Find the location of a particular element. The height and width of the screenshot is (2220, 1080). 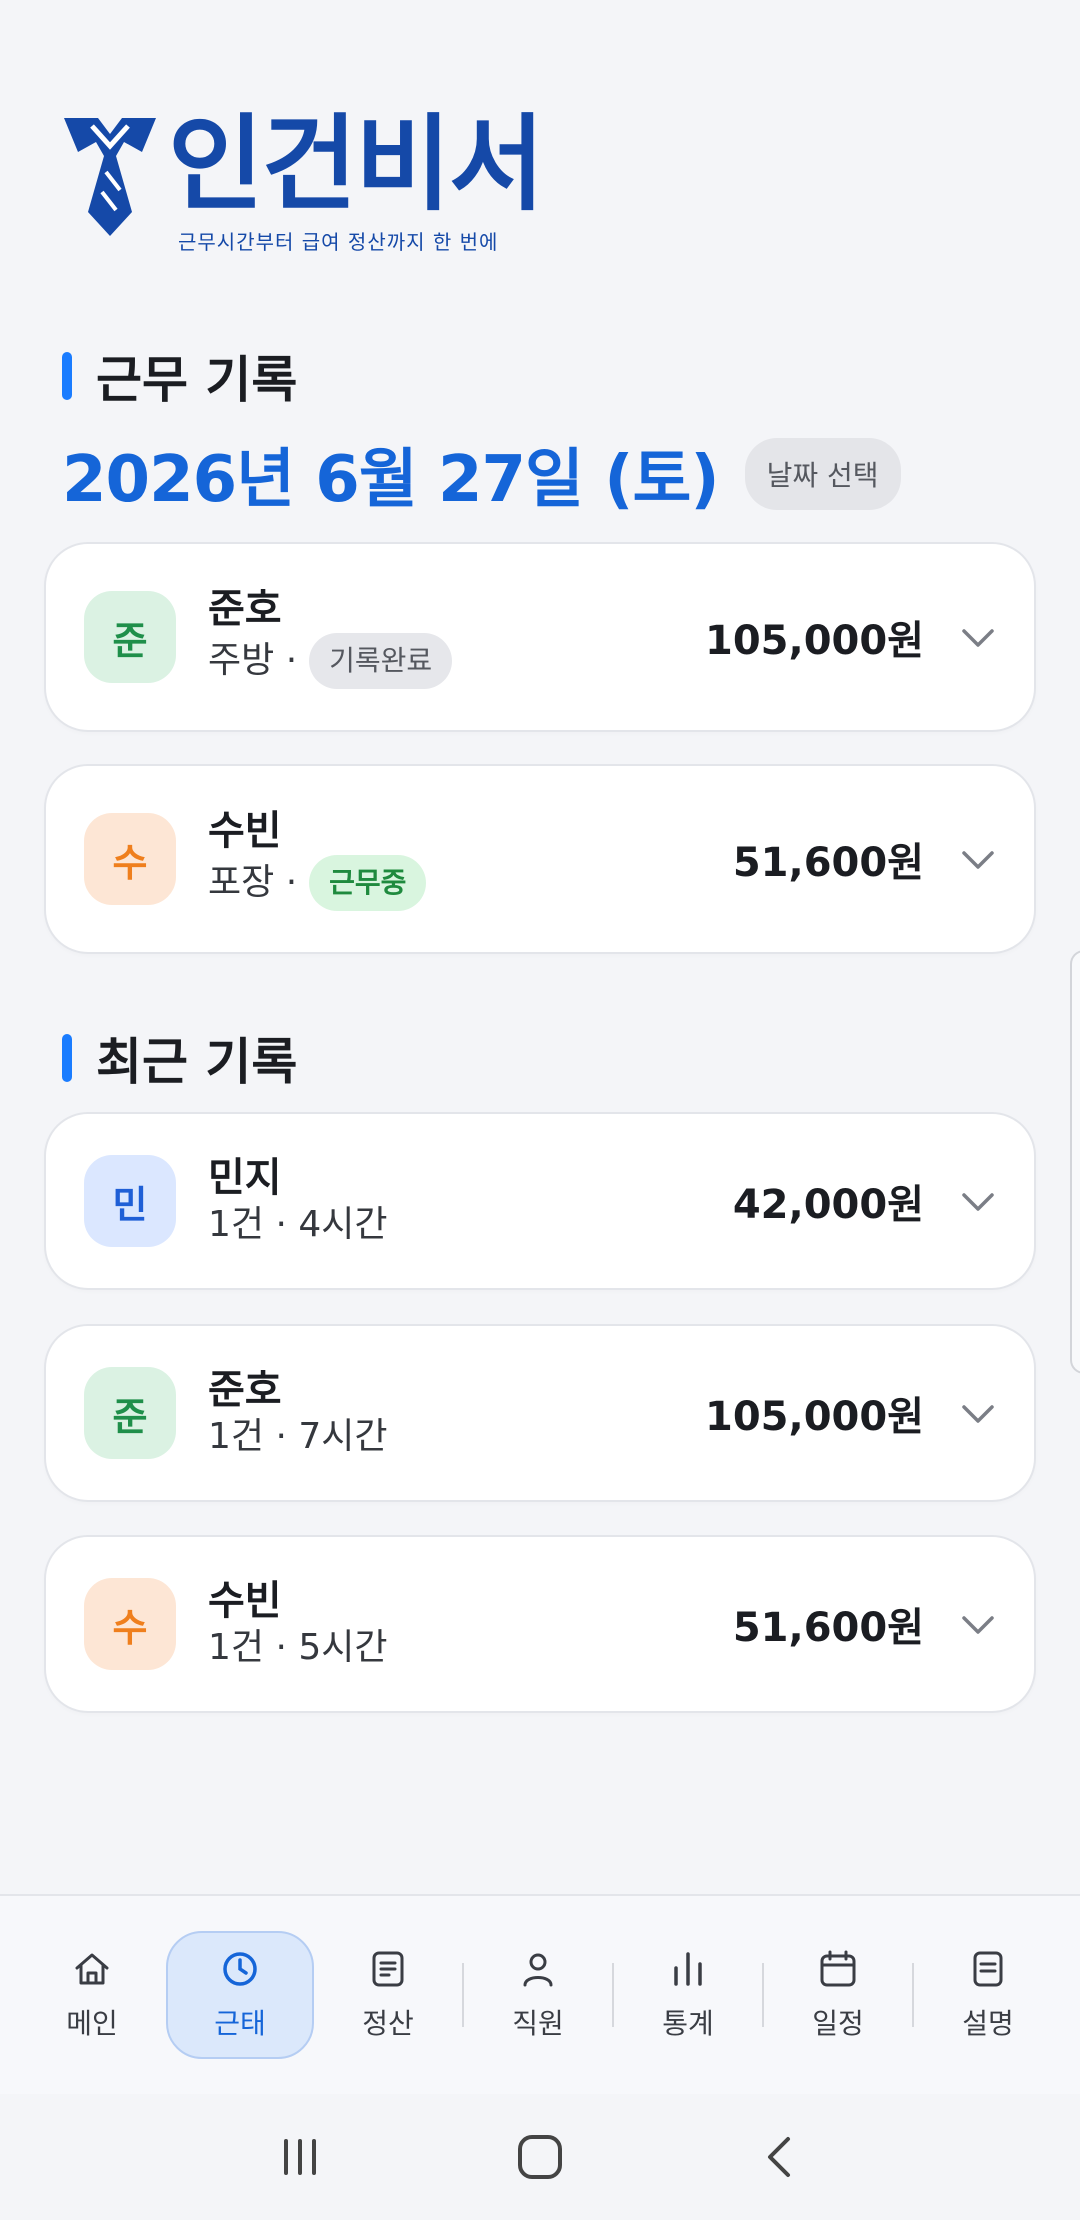

record-info: 준호 주방 · 기록완료 is located at coordinates (456, 637).